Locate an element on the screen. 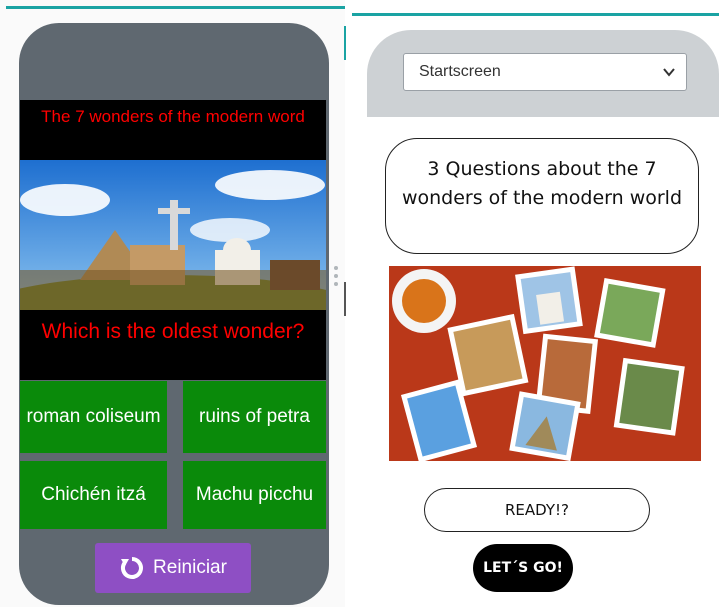  refresh-icon is located at coordinates (132, 568).